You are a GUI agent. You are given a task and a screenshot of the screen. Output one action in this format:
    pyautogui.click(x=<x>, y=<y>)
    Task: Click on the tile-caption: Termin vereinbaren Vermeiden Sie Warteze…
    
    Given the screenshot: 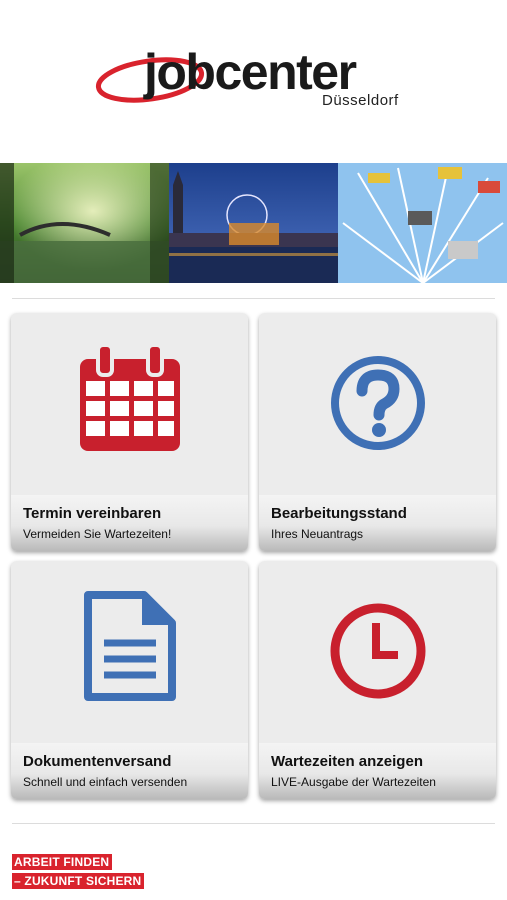 What is the action you would take?
    pyautogui.click(x=129, y=523)
    